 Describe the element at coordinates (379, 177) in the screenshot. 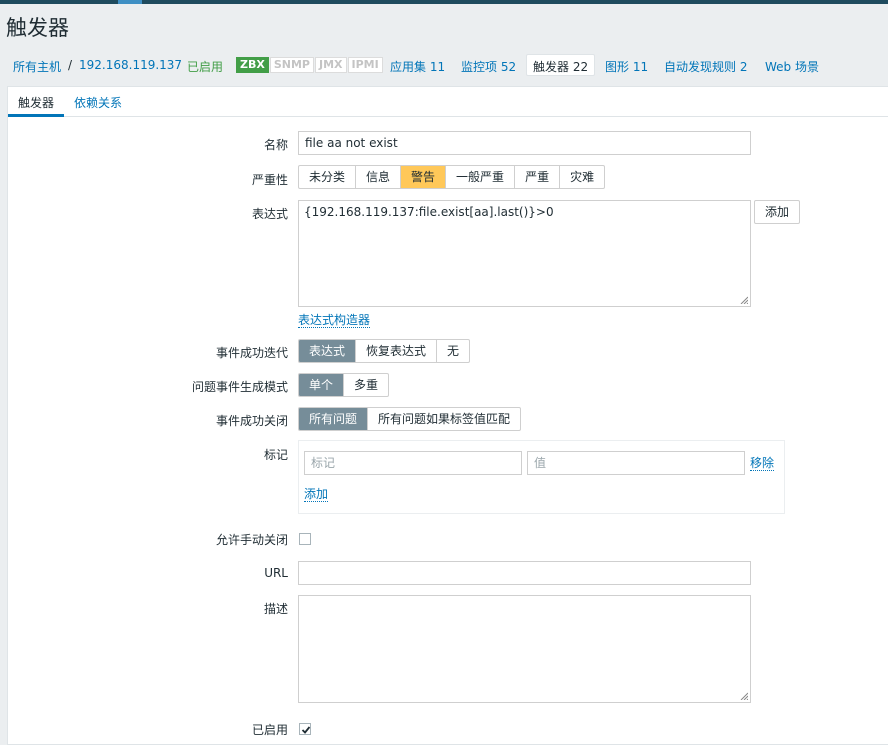

I see `severity-information: 信息` at that location.